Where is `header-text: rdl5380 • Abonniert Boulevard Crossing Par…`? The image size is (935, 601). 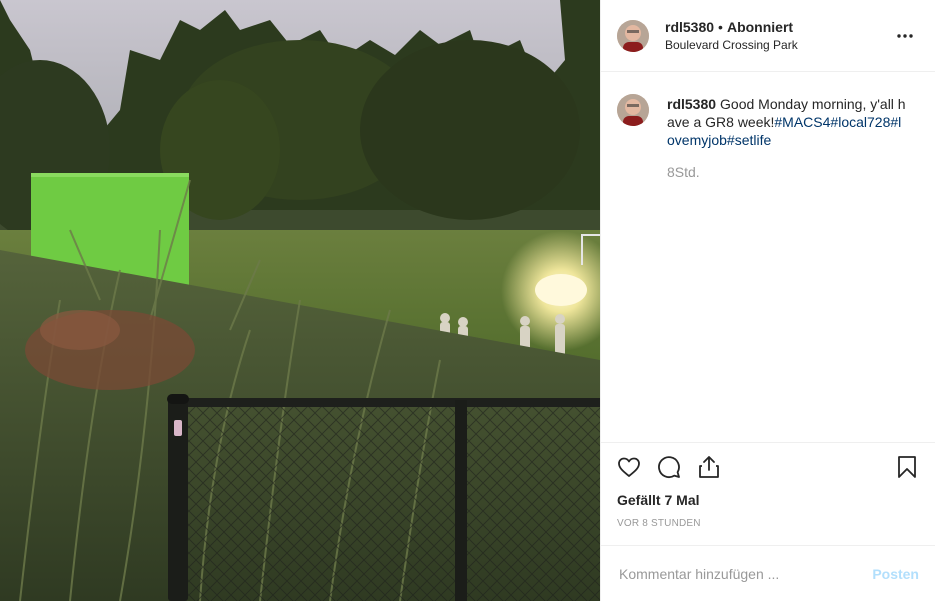 header-text: rdl5380 • Abonniert Boulevard Crossing Par… is located at coordinates (778, 36).